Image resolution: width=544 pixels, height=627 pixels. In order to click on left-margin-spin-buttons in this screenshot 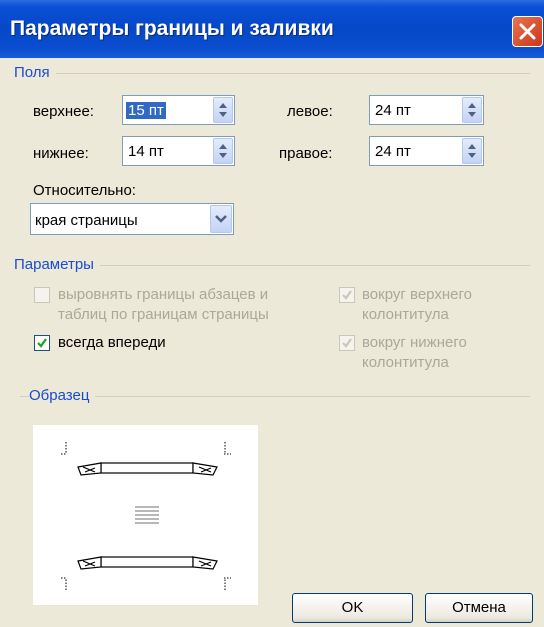, I will do `click(472, 110)`.